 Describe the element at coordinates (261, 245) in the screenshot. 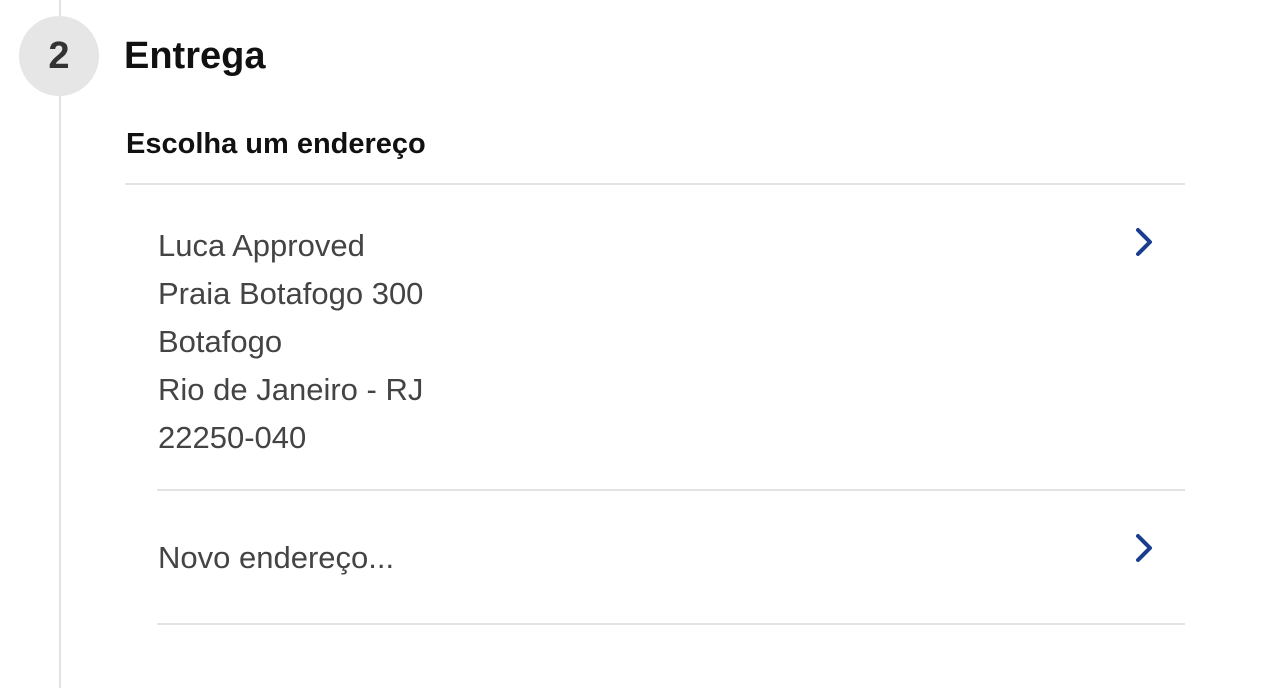

I see `address-name: Luca Approved` at that location.